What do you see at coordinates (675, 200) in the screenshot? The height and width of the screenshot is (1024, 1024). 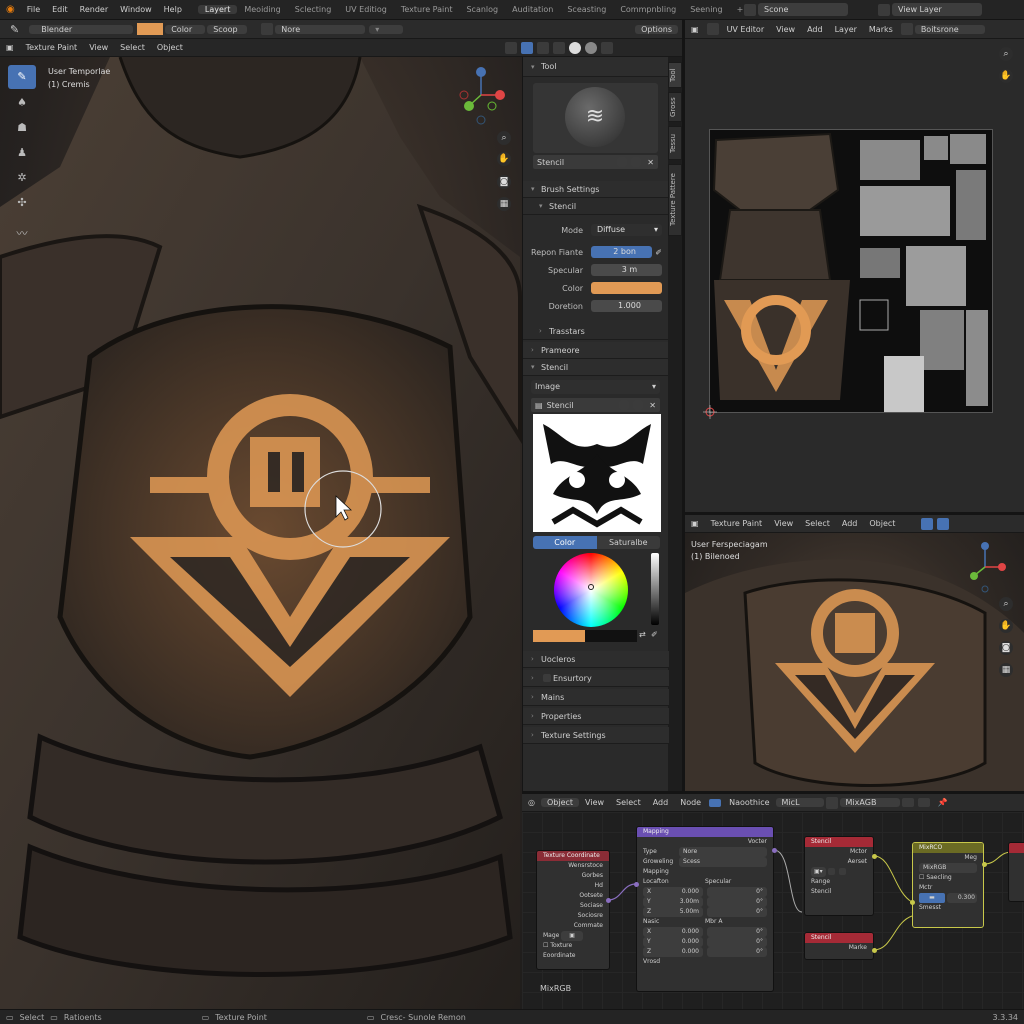 I see `sidebar-tab: Texture Pattere` at bounding box center [675, 200].